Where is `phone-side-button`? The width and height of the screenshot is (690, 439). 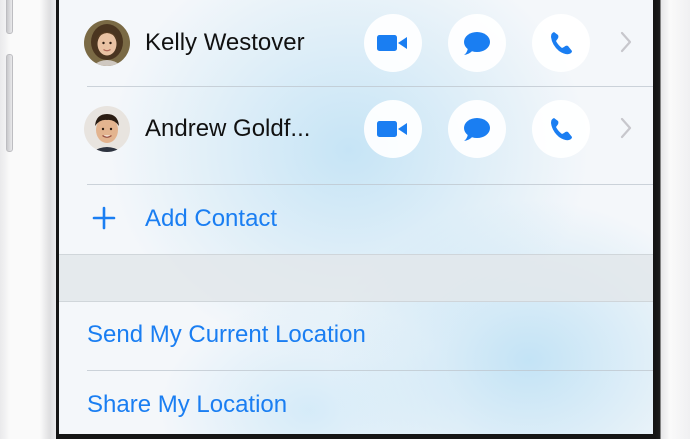 phone-side-button is located at coordinates (9, 17).